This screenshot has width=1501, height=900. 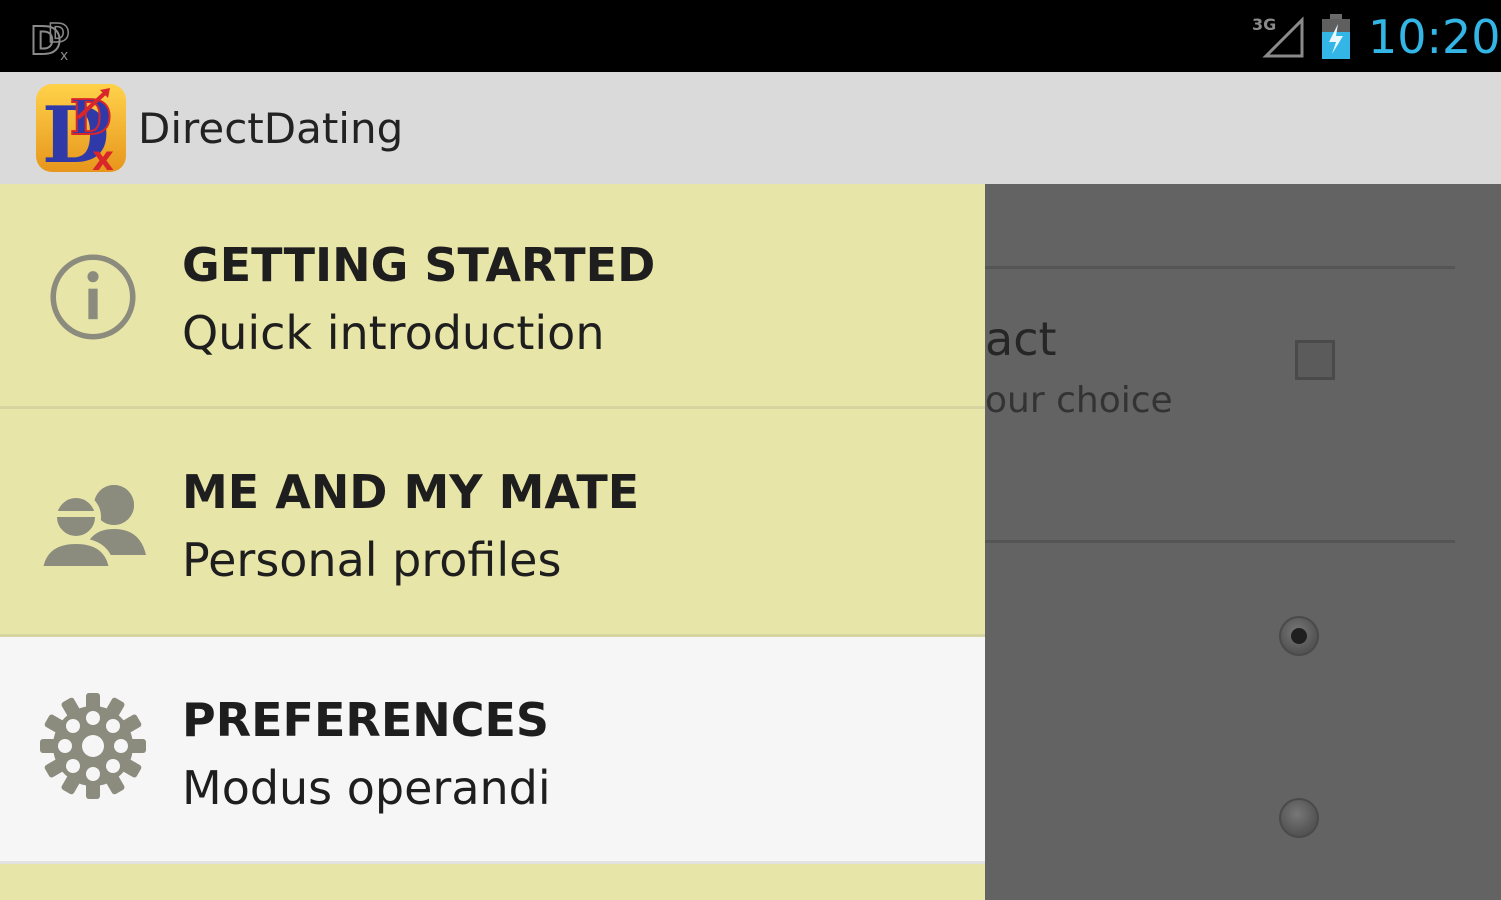 What do you see at coordinates (93, 528) in the screenshot?
I see `people-icon` at bounding box center [93, 528].